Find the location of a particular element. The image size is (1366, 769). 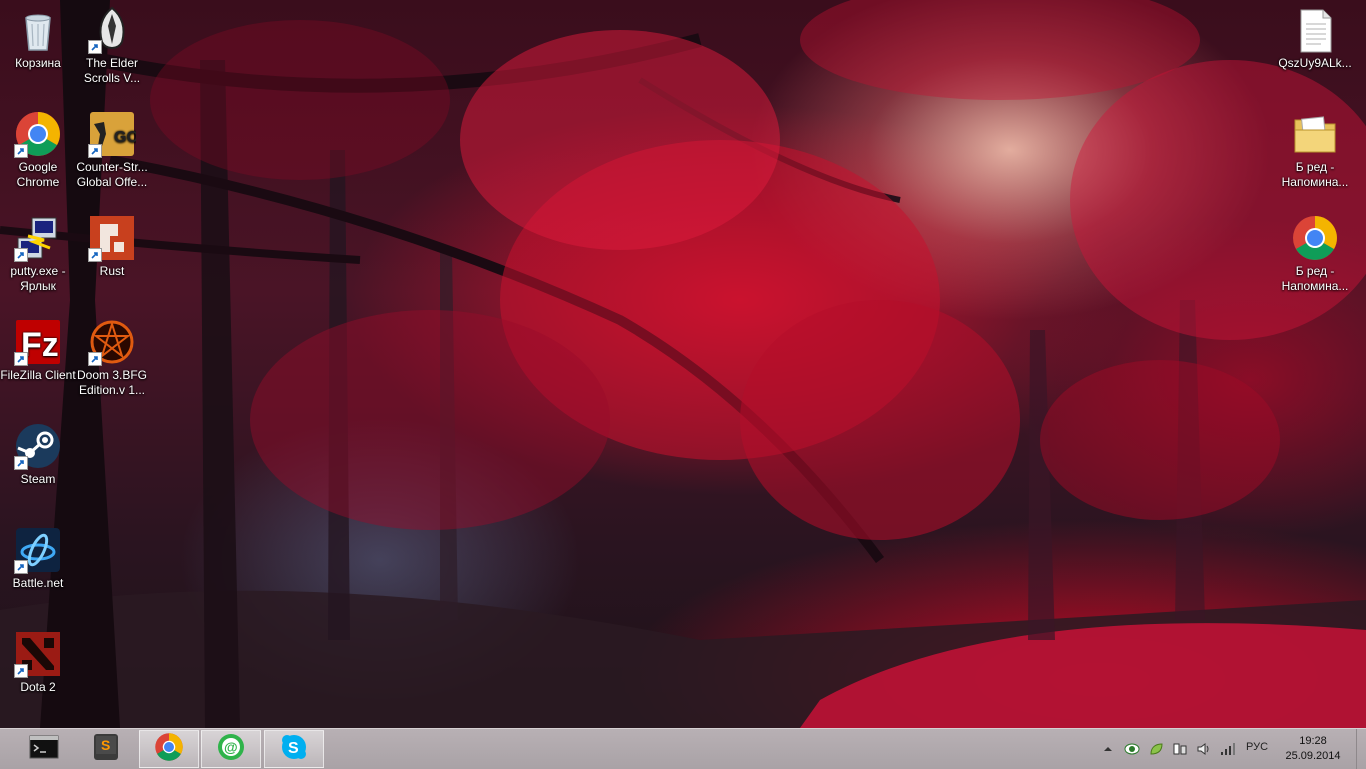

dota2-icon is located at coordinates (38, 654).